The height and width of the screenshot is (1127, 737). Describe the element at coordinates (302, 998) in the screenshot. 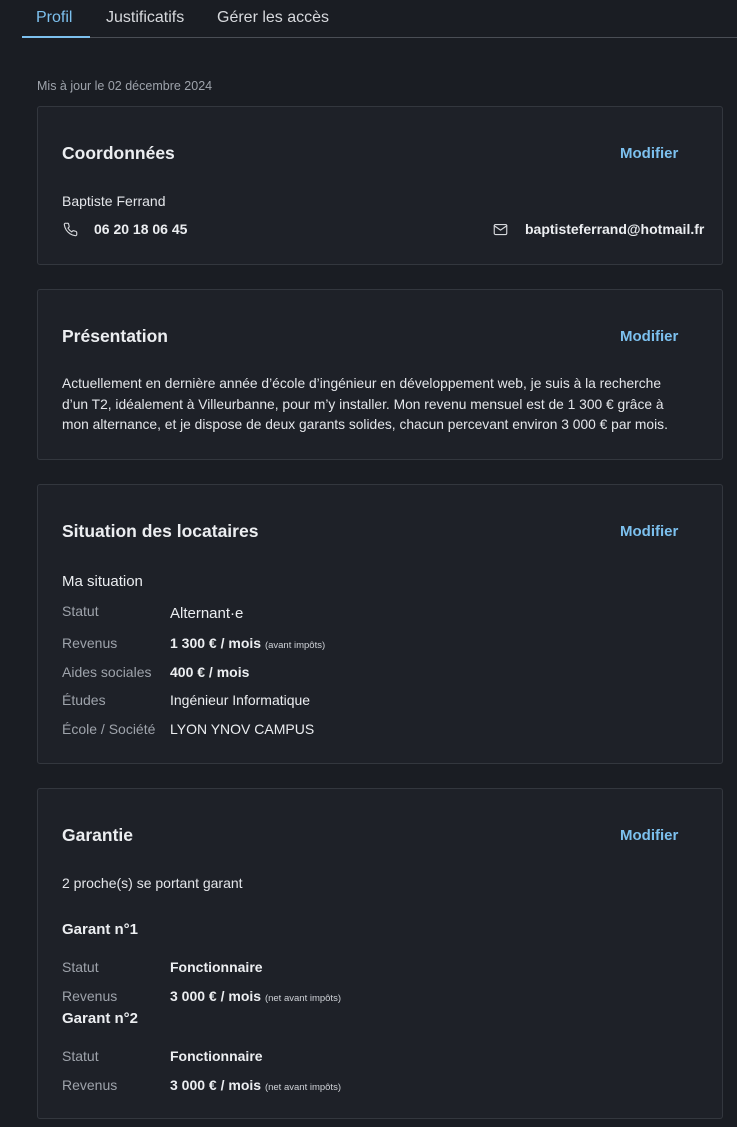

I see `garant-1-revenus-note: (net avant impôts)` at that location.